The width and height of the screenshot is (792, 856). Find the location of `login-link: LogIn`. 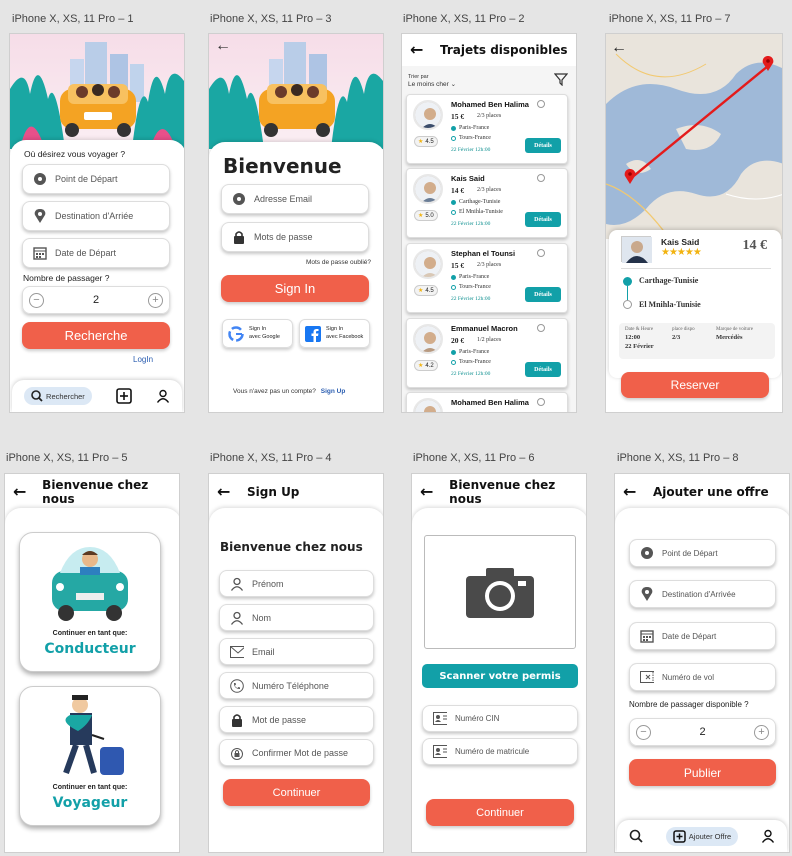

login-link: LogIn is located at coordinates (143, 359).